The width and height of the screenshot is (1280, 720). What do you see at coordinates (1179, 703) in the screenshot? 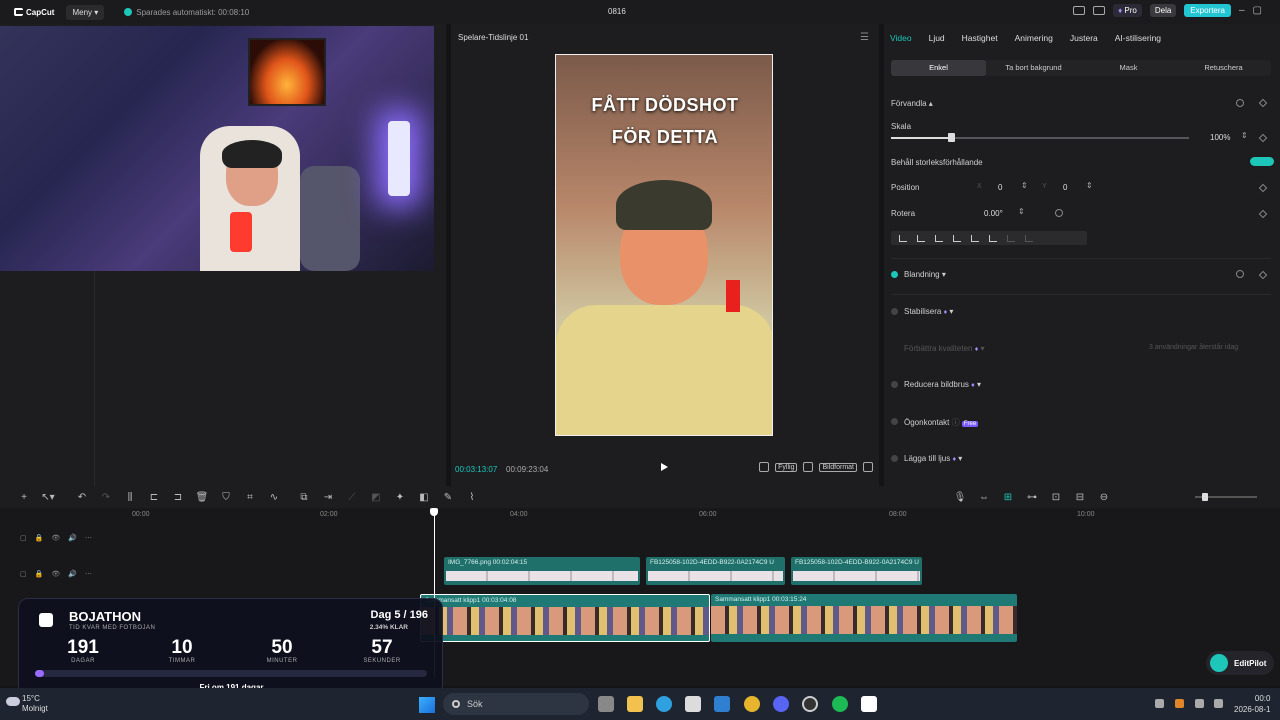
I see `tray-mic-icon` at bounding box center [1179, 703].